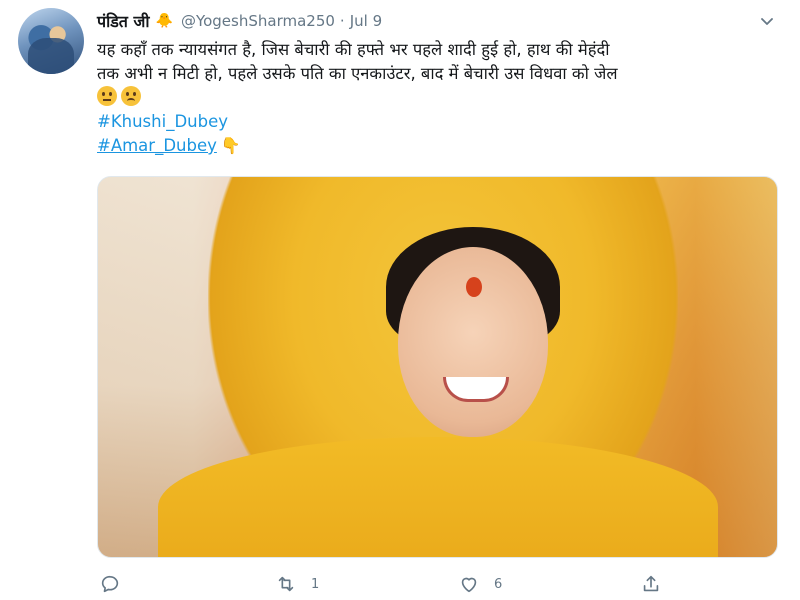 The image size is (800, 600). Describe the element at coordinates (286, 584) in the screenshot. I see `retweet-icon` at that location.